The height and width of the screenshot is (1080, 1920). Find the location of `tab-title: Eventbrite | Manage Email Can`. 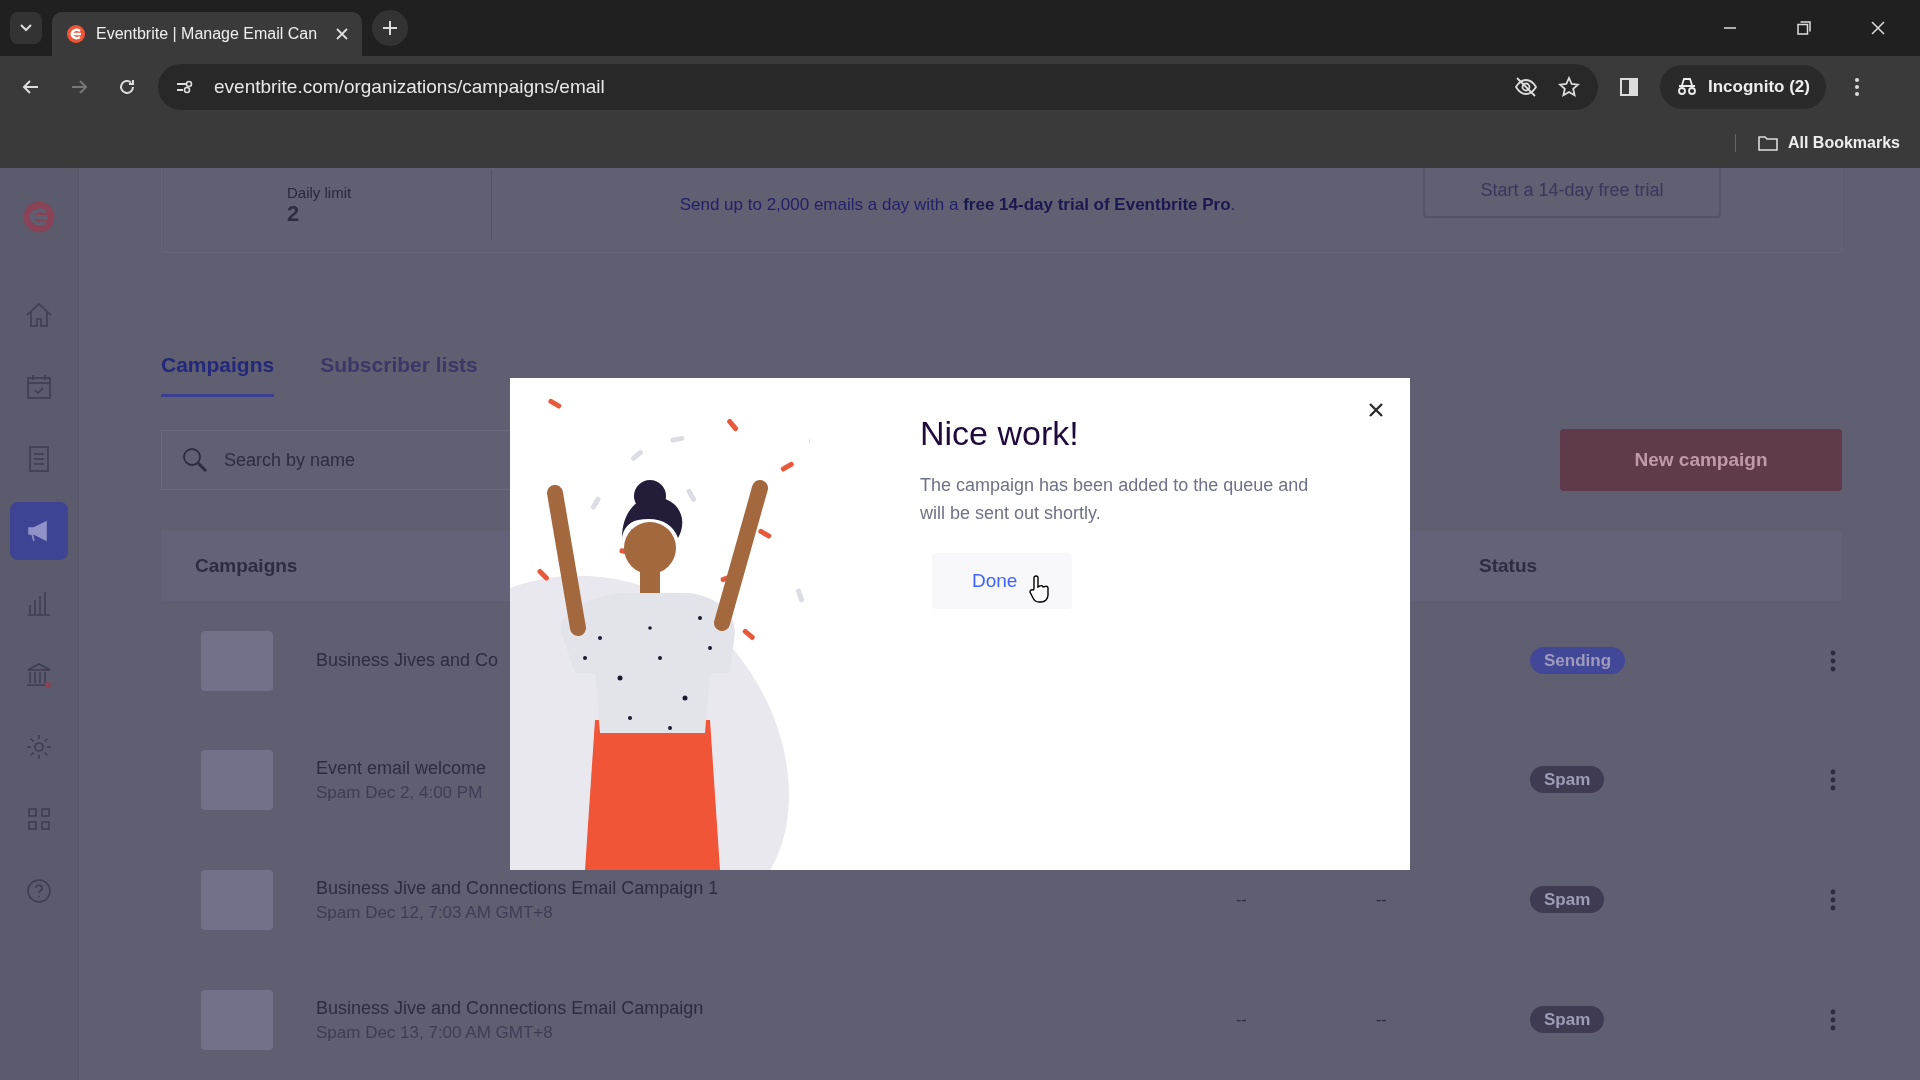

tab-title: Eventbrite | Manage Email Can is located at coordinates (207, 34).